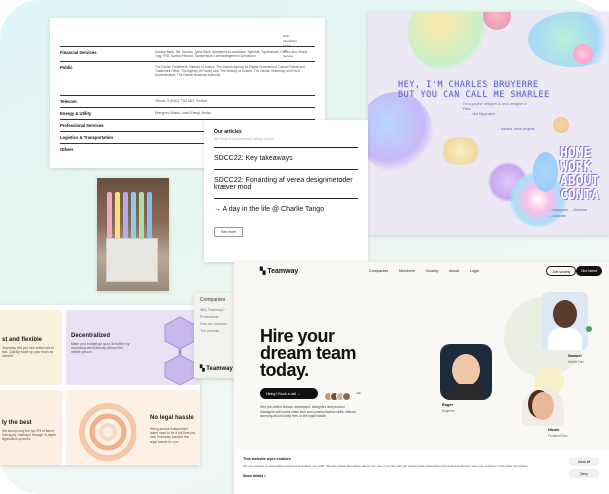 The image size is (609, 494). Describe the element at coordinates (181, 101) in the screenshot. I see `row-value: Telenor, 3 (Hi3G), TDC NET, YouSee` at that location.